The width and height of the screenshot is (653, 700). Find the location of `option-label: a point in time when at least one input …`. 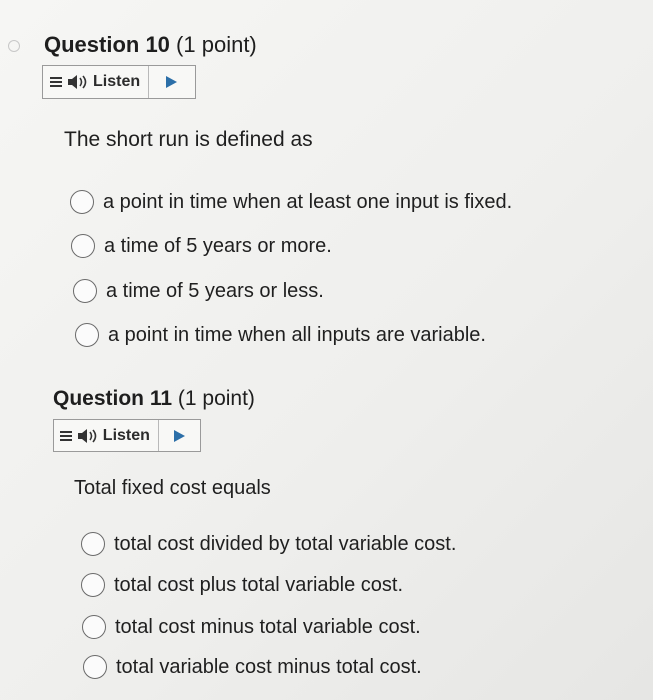

option-label: a point in time when at least one input … is located at coordinates (308, 201).